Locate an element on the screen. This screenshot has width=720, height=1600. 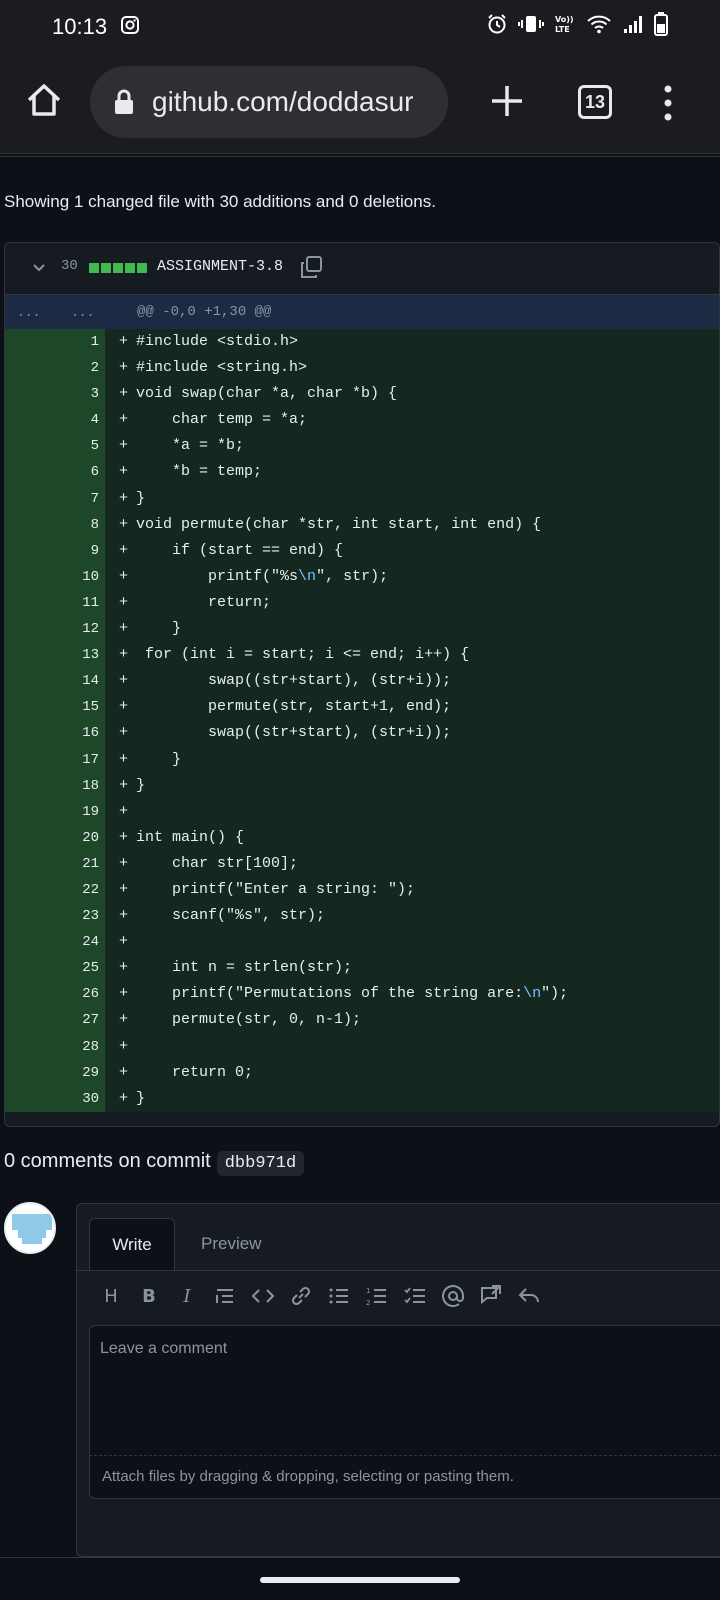
new-line-number: 9 is located at coordinates (81, 550).